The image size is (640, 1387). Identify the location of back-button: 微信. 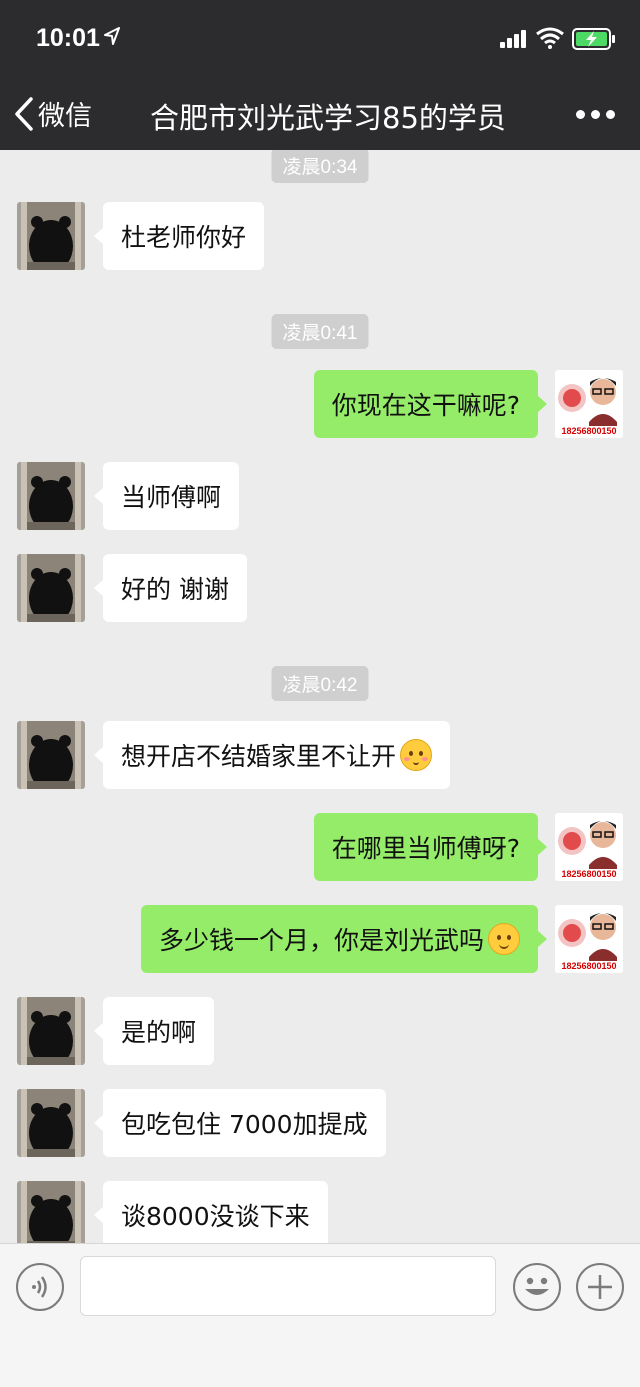
(53, 113).